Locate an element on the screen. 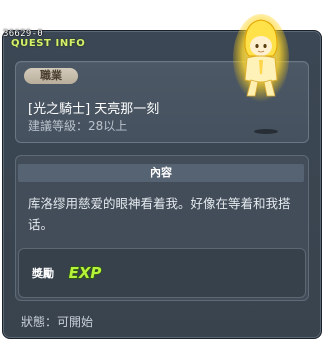  npc-character-icon is located at coordinates (261, 58).